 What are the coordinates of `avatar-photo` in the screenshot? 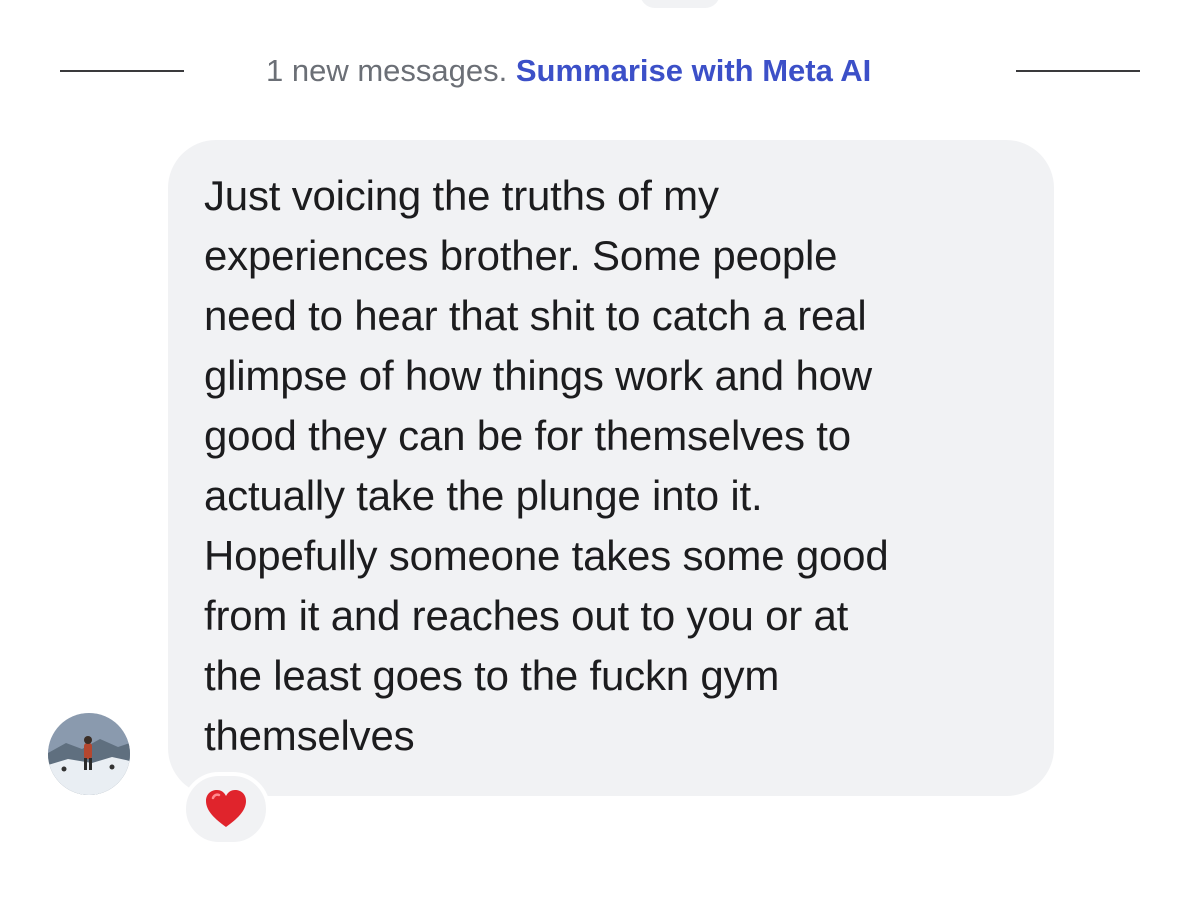 It's located at (89, 754).